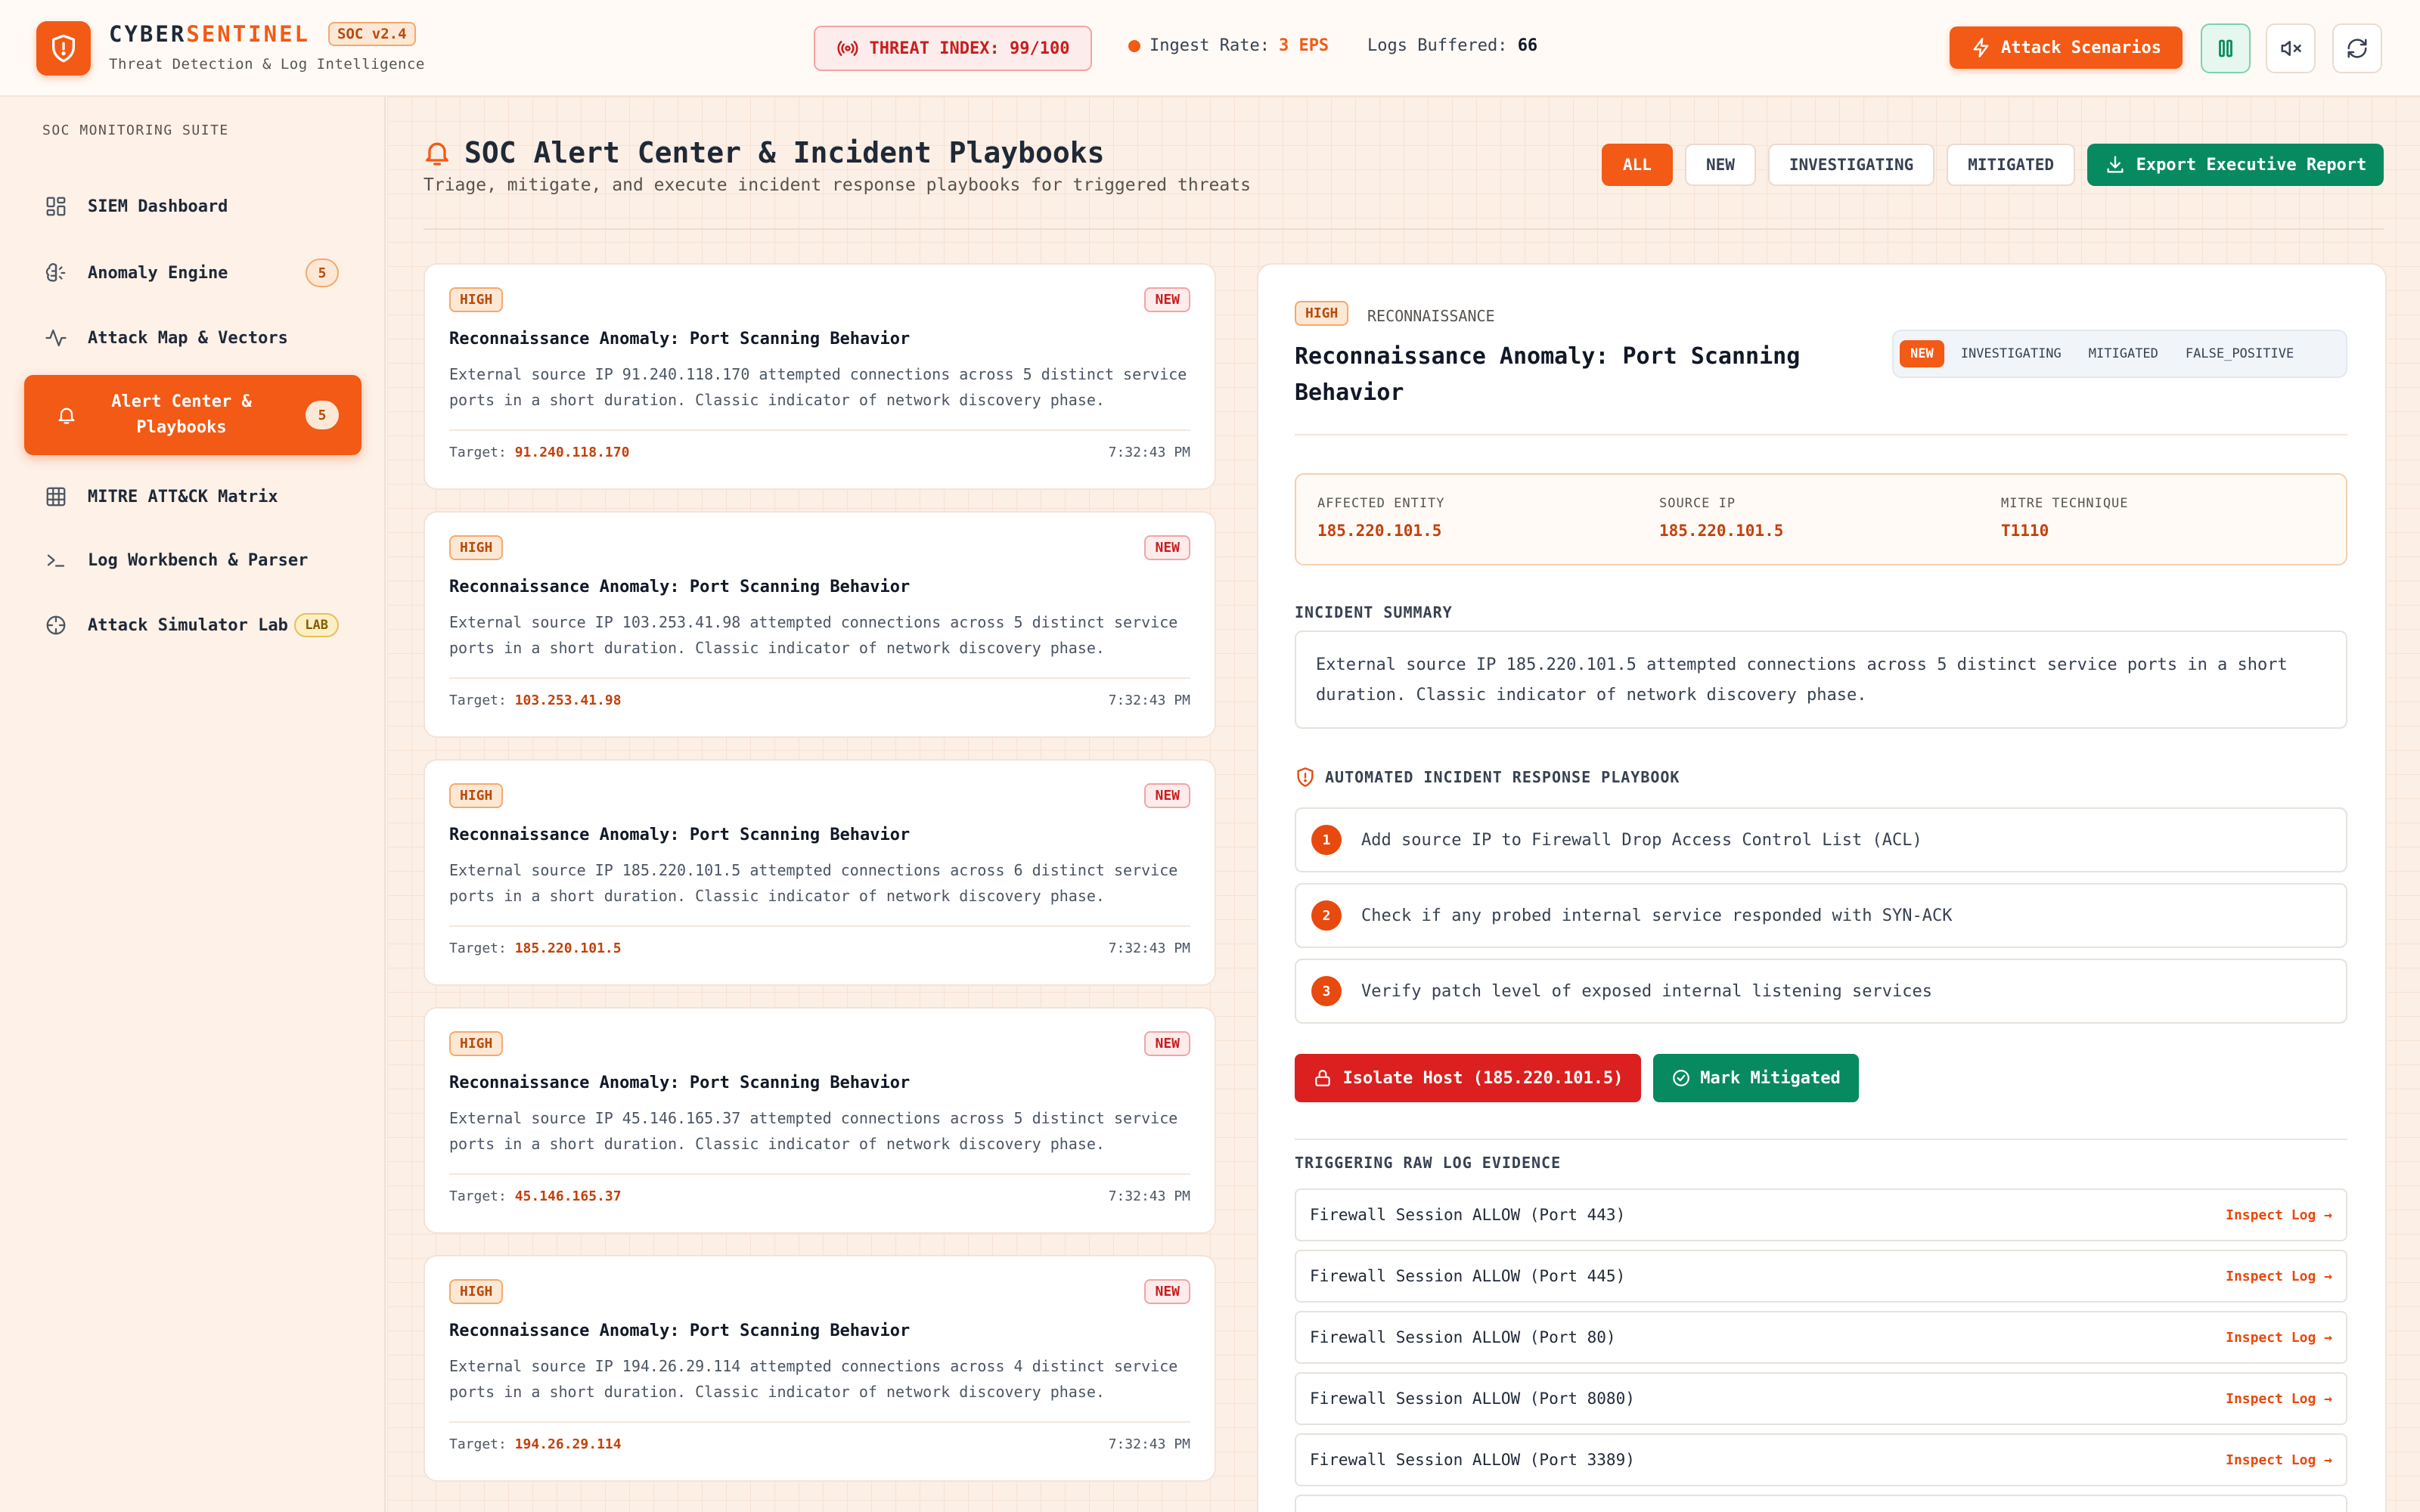 Image resolution: width=2420 pixels, height=1512 pixels. What do you see at coordinates (1326, 916) in the screenshot?
I see `step-number: 2` at bounding box center [1326, 916].